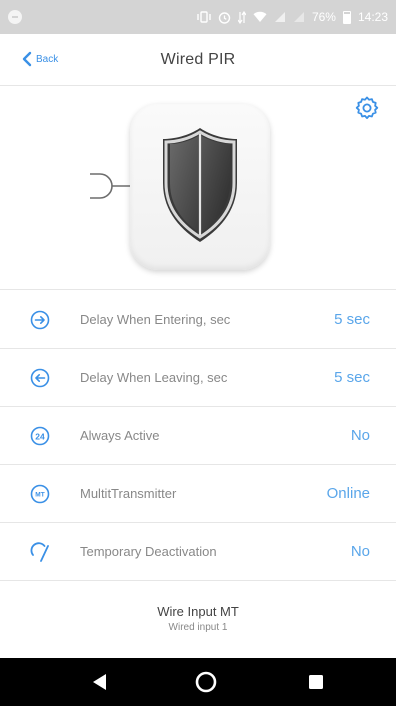 The width and height of the screenshot is (396, 706). I want to click on row-label: Always Active, so click(120, 435).